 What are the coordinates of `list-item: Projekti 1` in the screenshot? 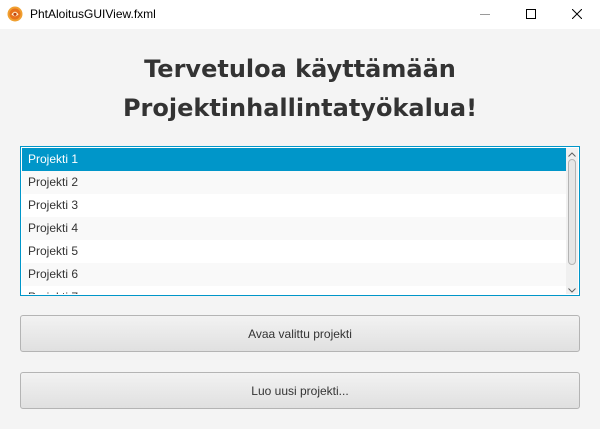 It's located at (294, 159).